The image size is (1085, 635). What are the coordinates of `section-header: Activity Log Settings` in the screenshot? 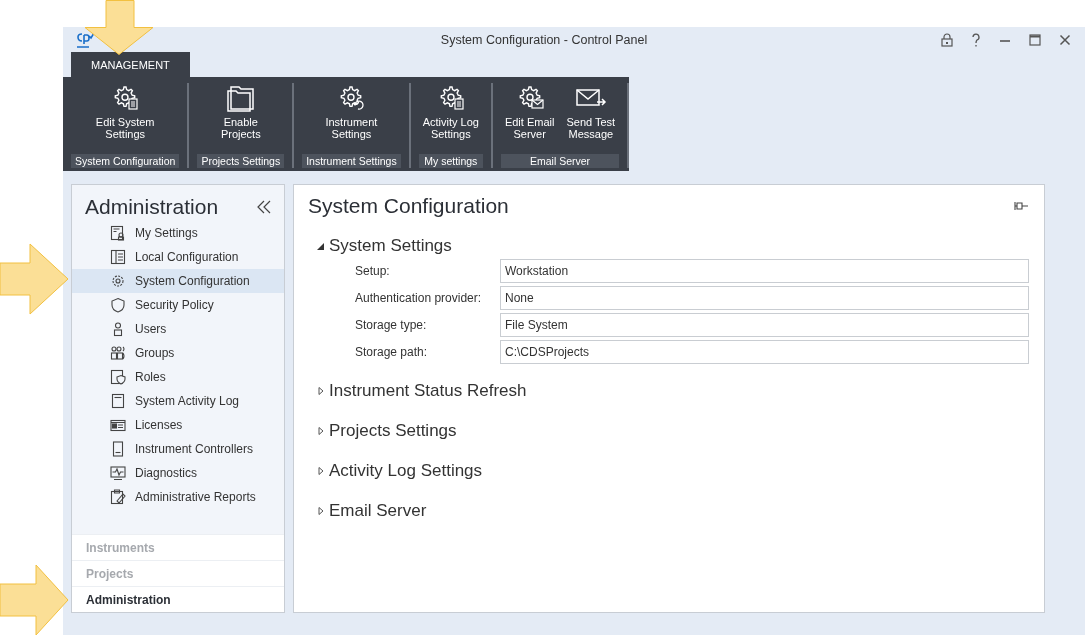 It's located at (668, 471).